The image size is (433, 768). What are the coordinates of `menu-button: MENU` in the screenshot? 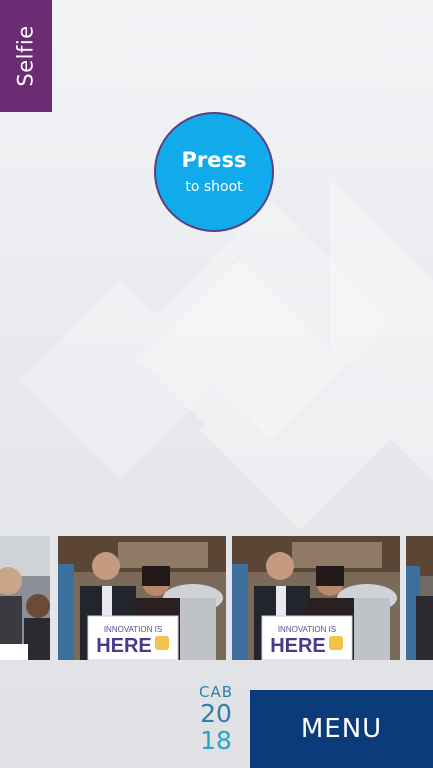 It's located at (341, 729).